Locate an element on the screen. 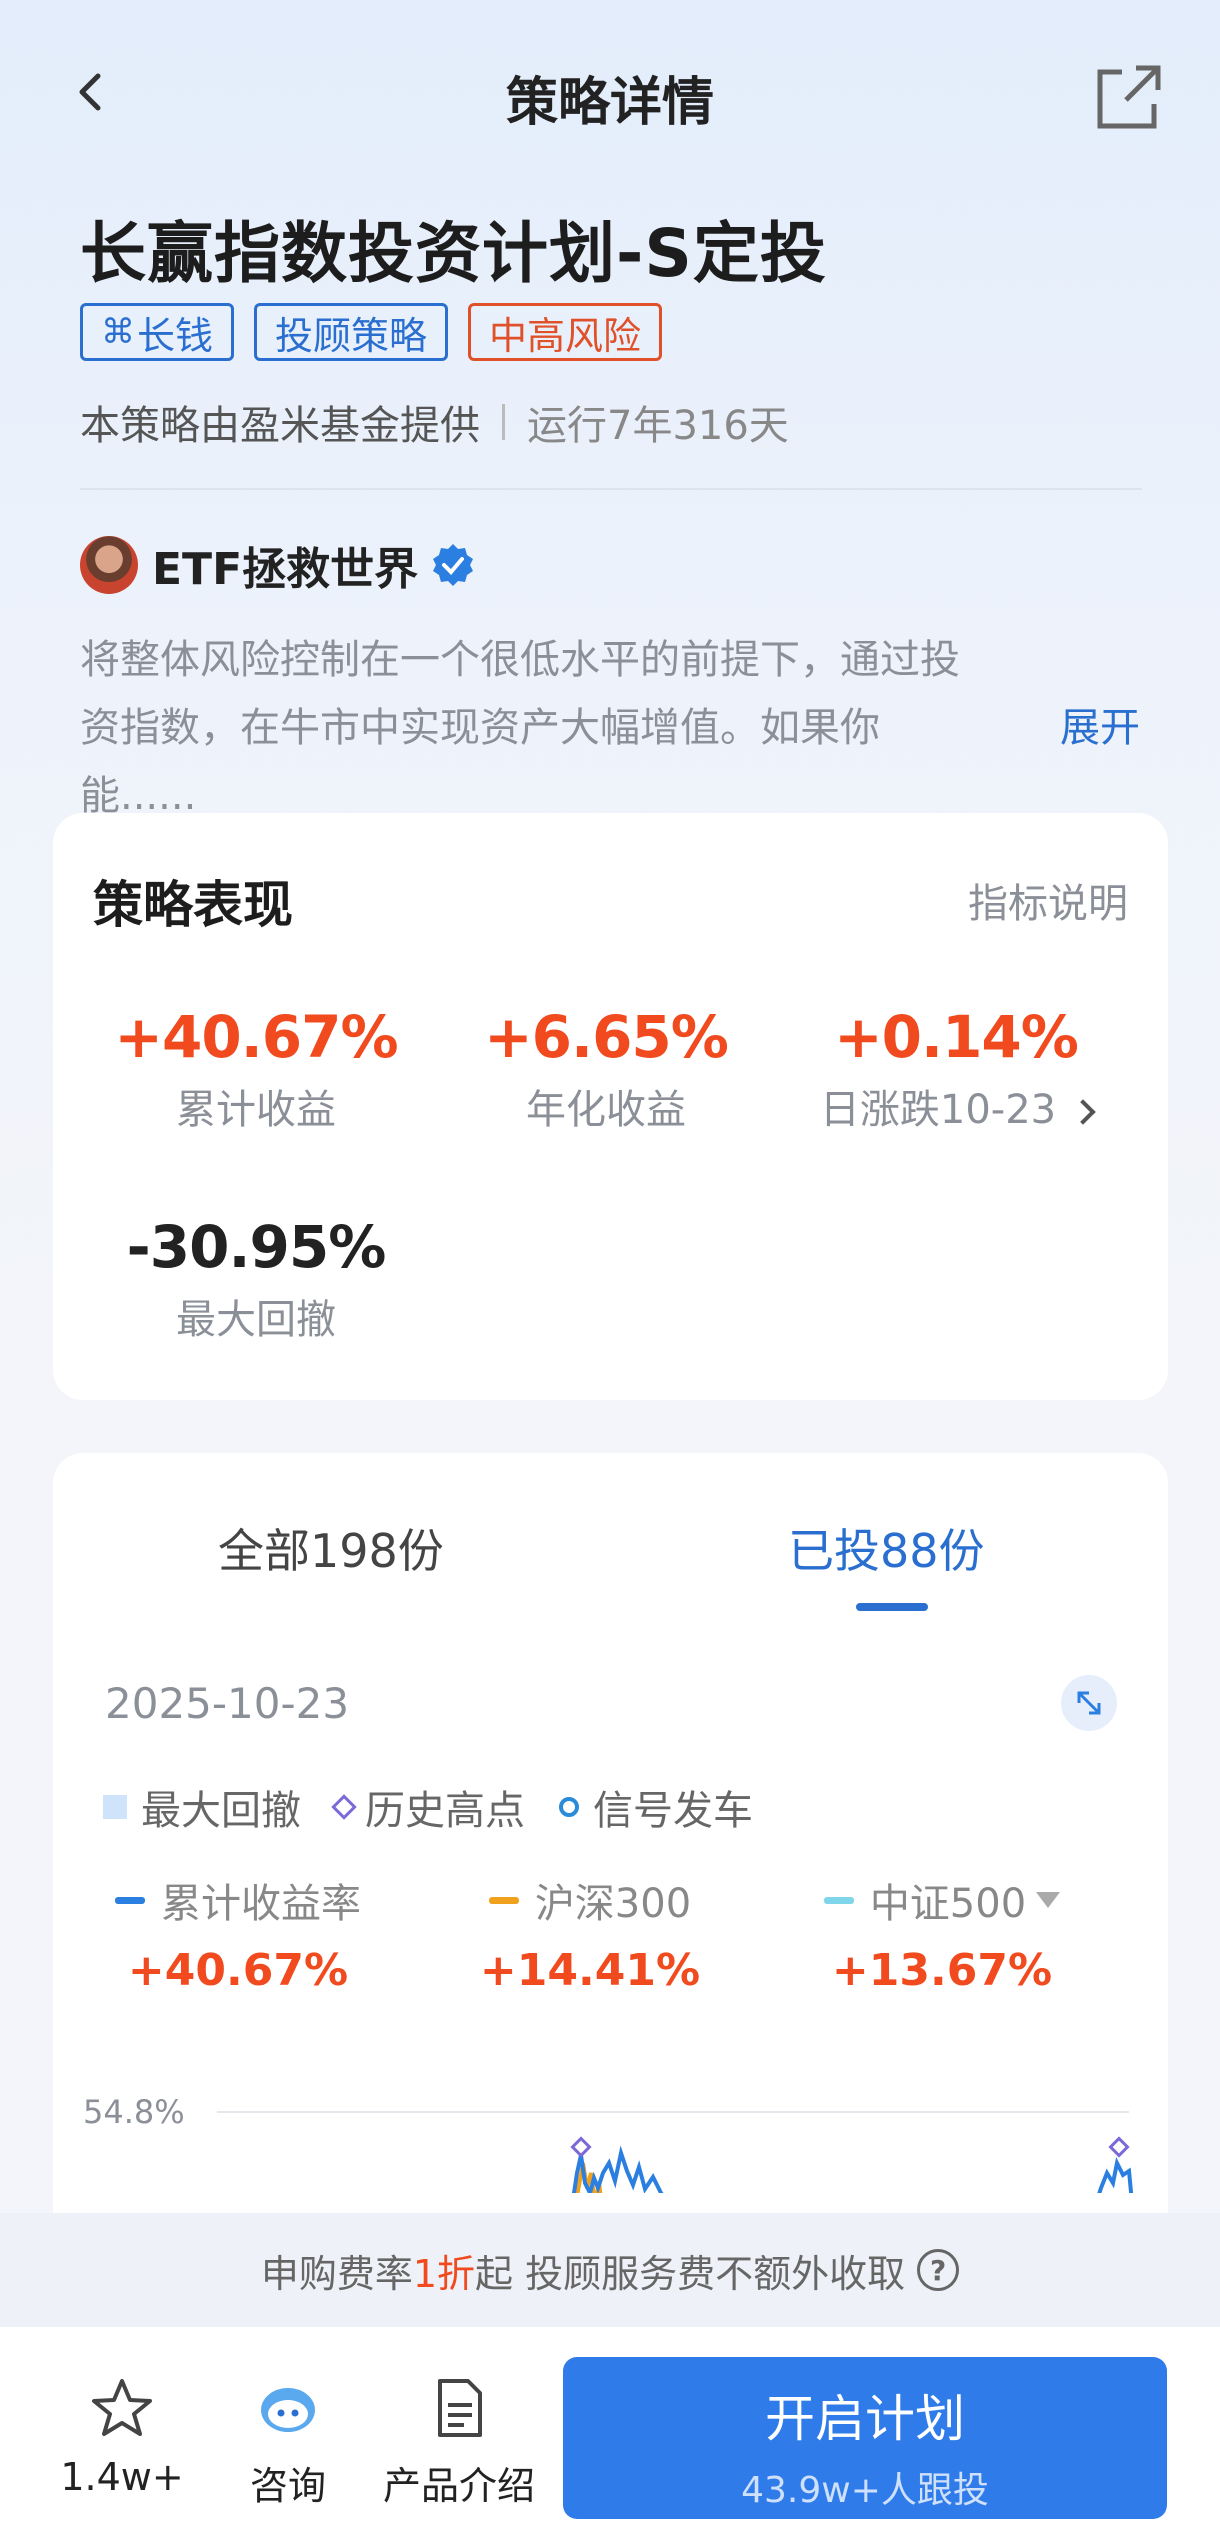  legend-label: 信号发车 is located at coordinates (673, 1811).